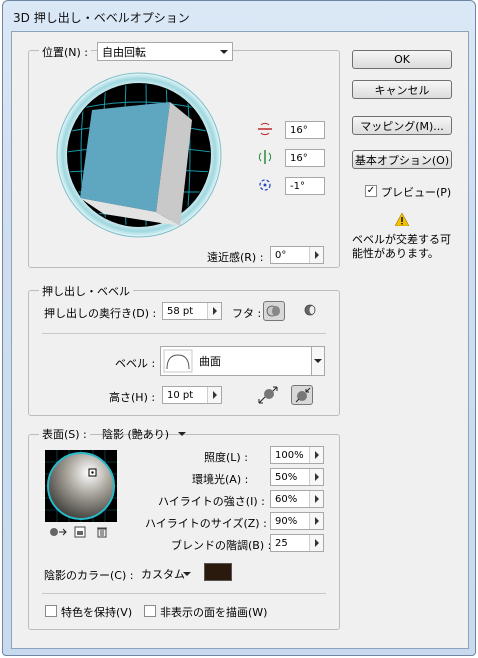  What do you see at coordinates (402, 219) in the screenshot?
I see `warning-icon` at bounding box center [402, 219].